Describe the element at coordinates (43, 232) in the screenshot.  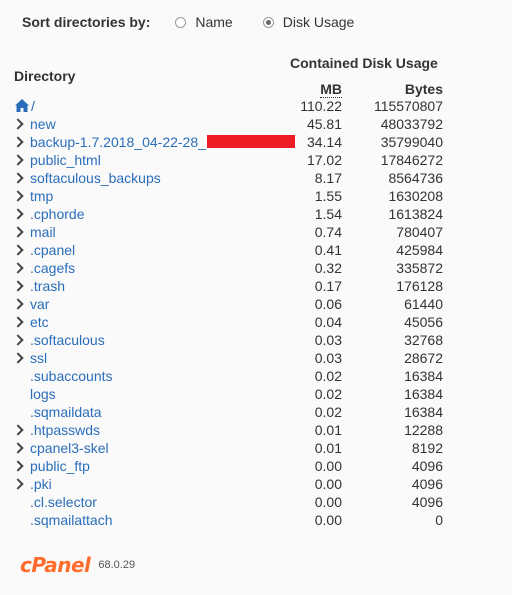
I see `directory-link: mail` at that location.